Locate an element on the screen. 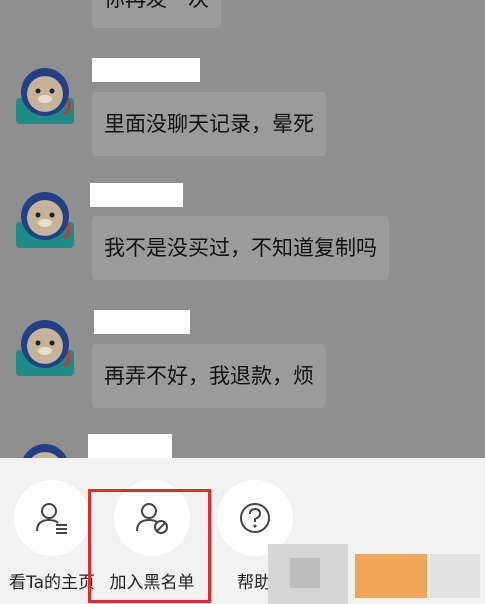 The width and height of the screenshot is (485, 604). view-profile-action: 看Ta的主页 is located at coordinates (52, 536).